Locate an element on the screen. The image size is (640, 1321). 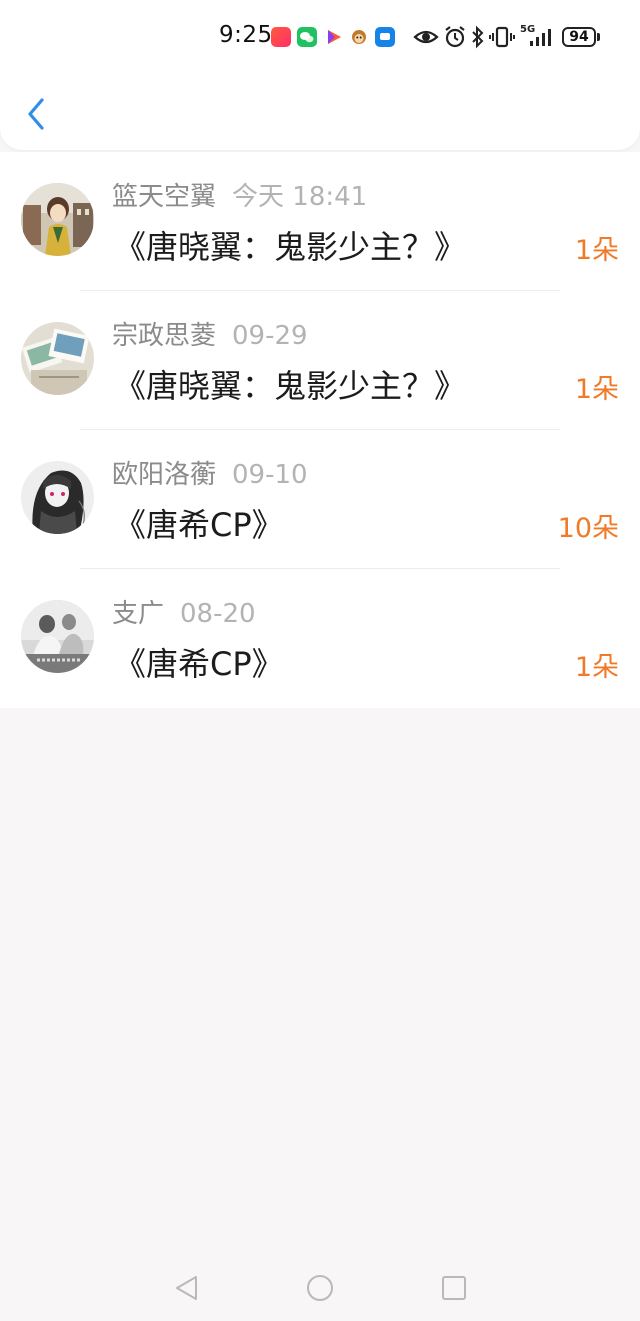
sender-name: 欧阳洛蘅 is located at coordinates (164, 475).